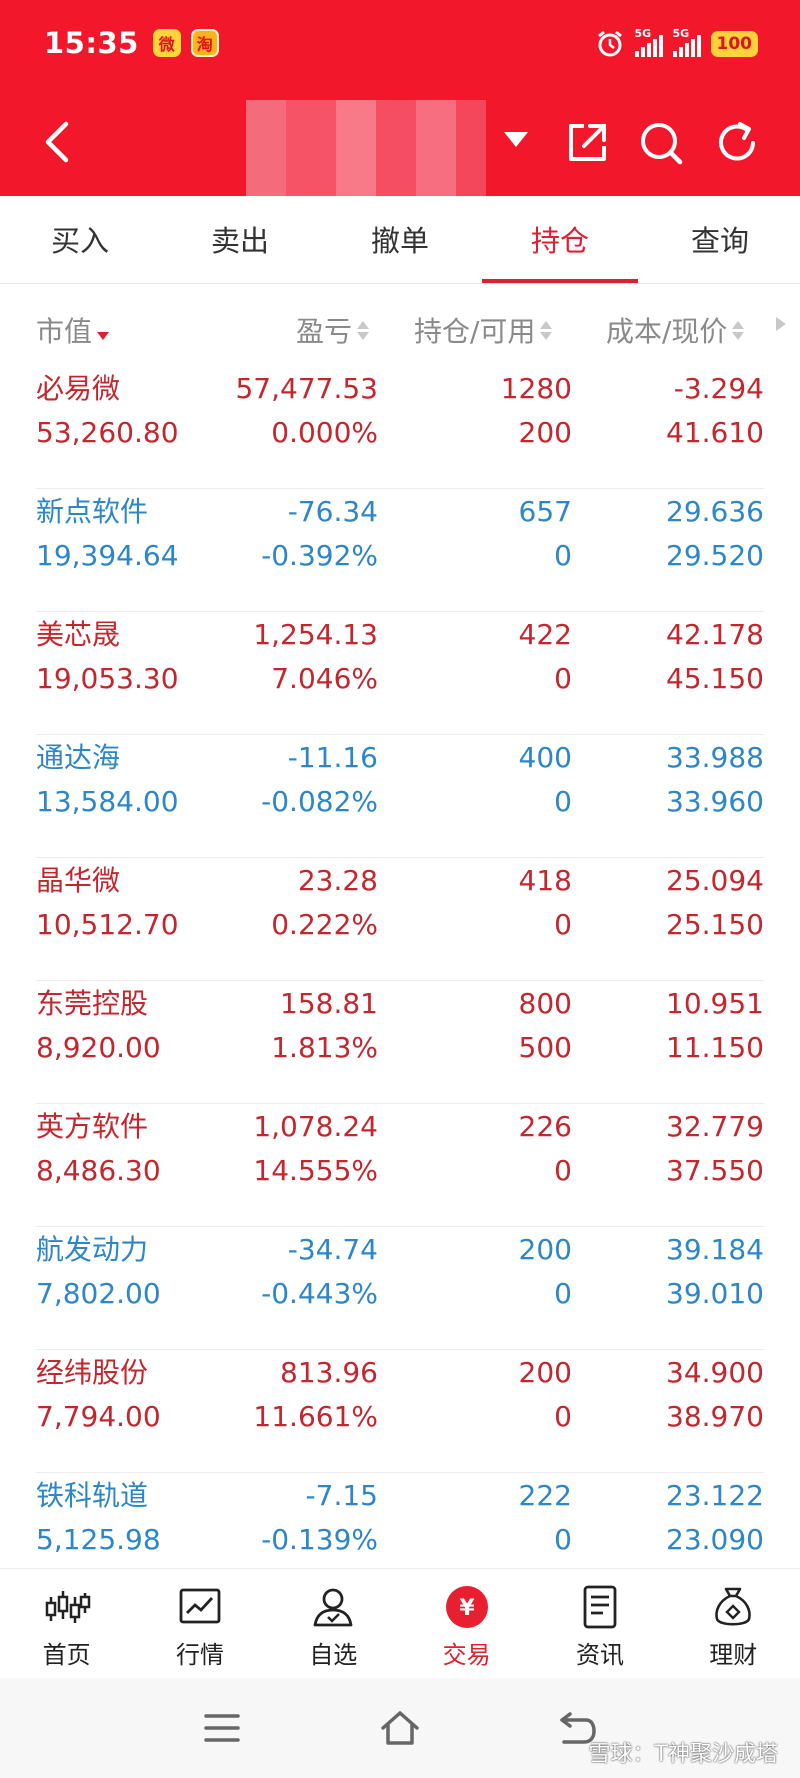 Image resolution: width=800 pixels, height=1778 pixels. What do you see at coordinates (107, 678) in the screenshot?
I see `market-value: 19,053.30` at bounding box center [107, 678].